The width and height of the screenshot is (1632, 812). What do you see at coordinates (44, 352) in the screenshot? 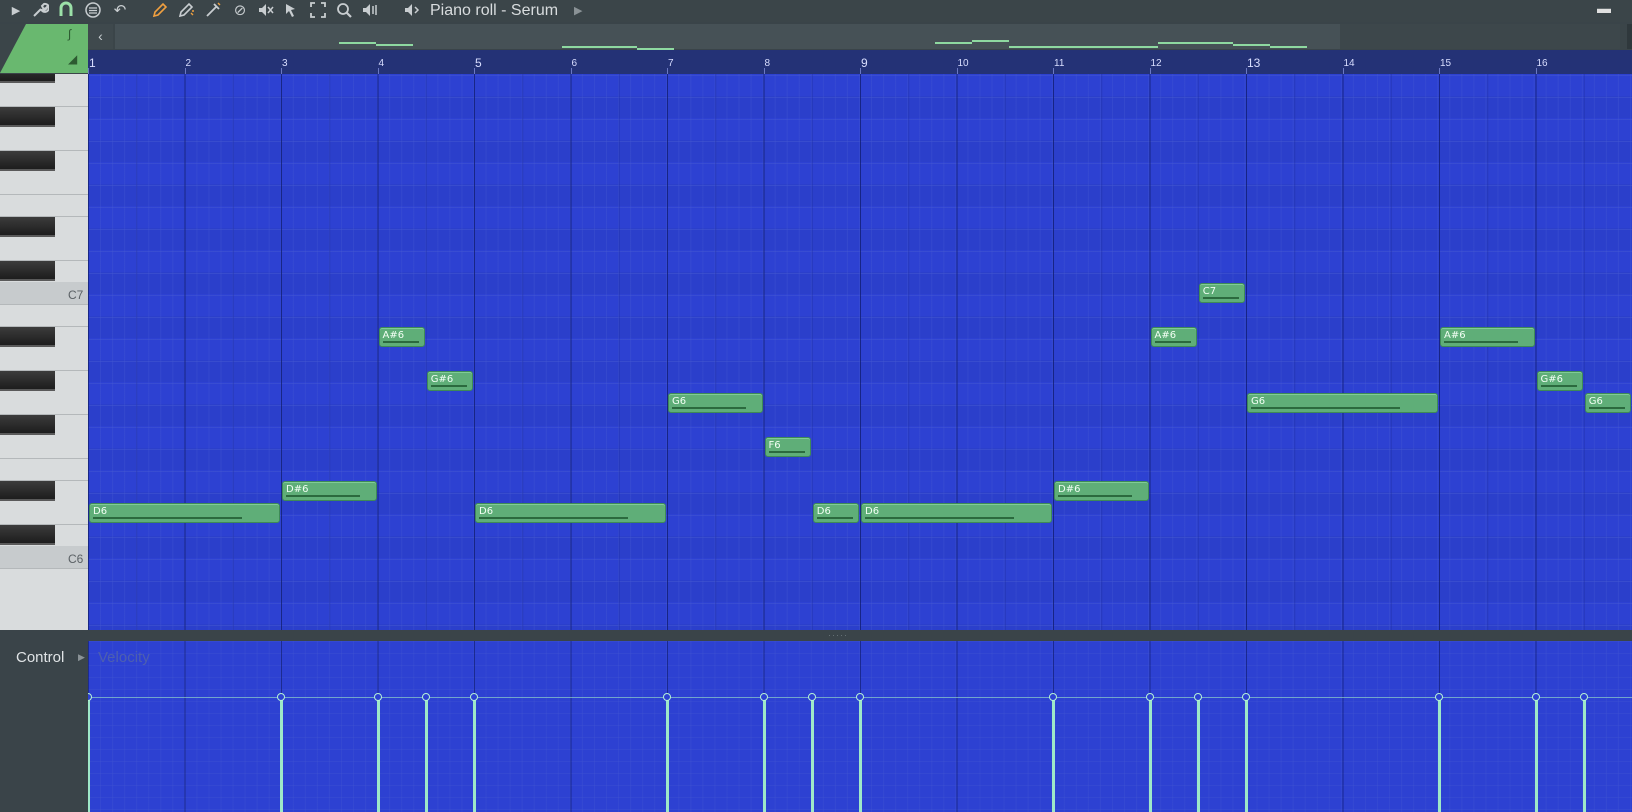
I see `piano-keyboard: C7 C6` at bounding box center [44, 352].